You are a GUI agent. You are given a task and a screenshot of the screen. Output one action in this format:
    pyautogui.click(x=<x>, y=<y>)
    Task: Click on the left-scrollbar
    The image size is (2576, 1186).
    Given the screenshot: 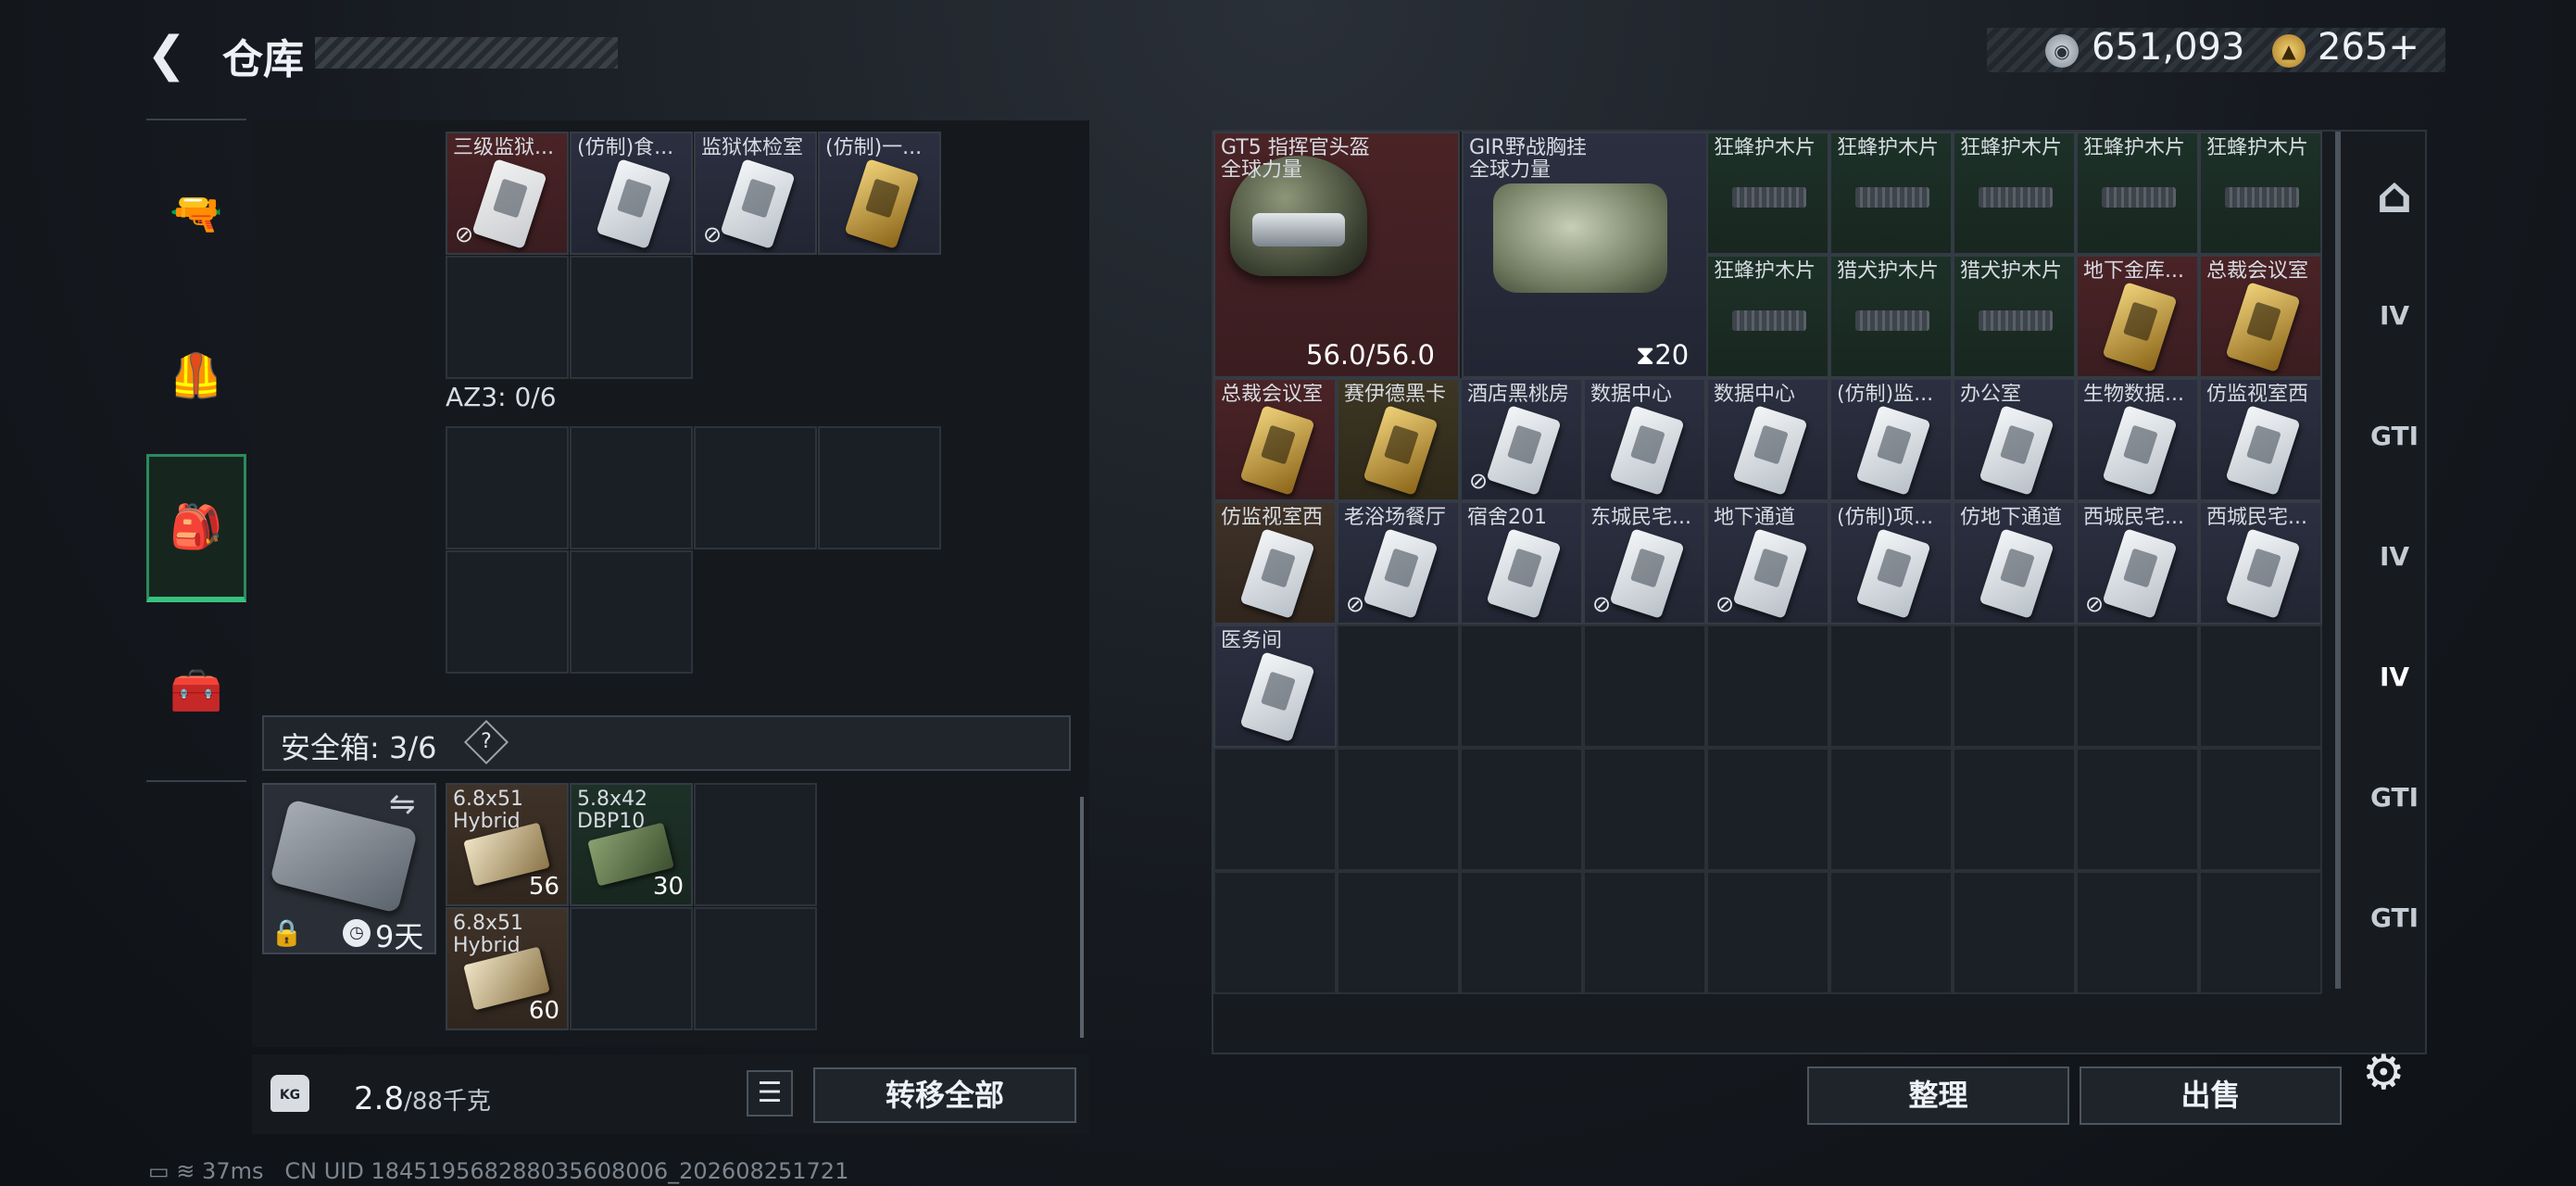 What is the action you would take?
    pyautogui.click(x=1082, y=917)
    